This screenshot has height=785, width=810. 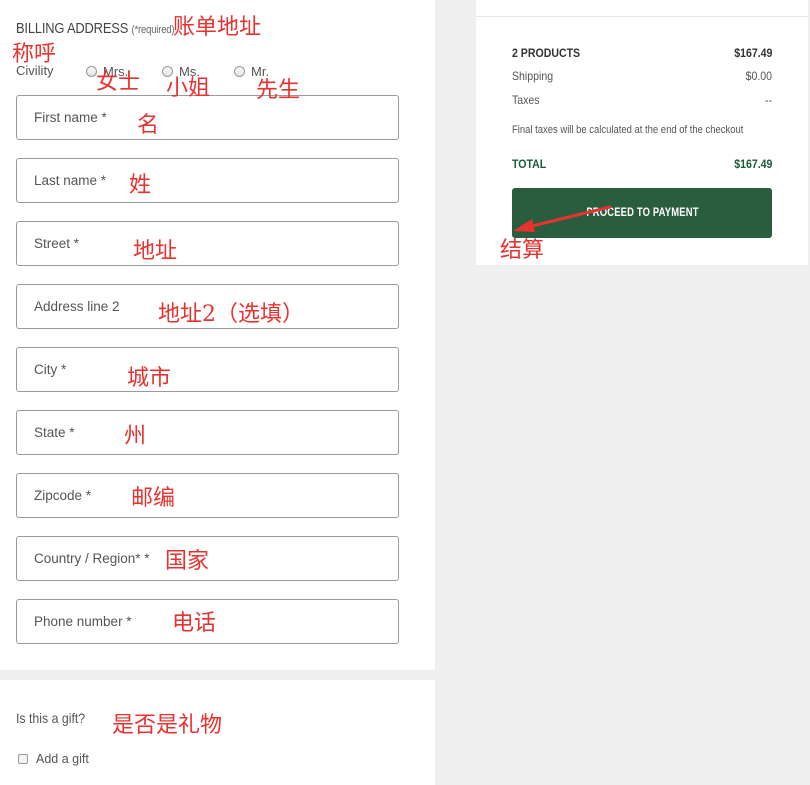 I want to click on street-field: Street *, so click(x=207, y=243).